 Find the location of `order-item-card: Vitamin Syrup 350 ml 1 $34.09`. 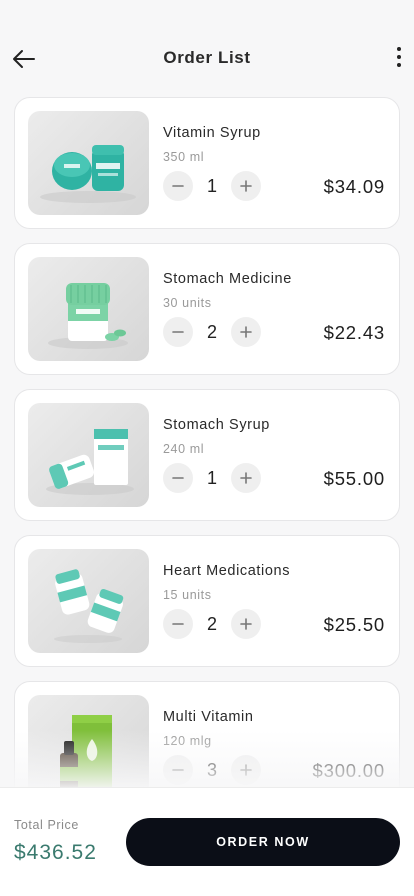

order-item-card: Vitamin Syrup 350 ml 1 $34.09 is located at coordinates (207, 163).